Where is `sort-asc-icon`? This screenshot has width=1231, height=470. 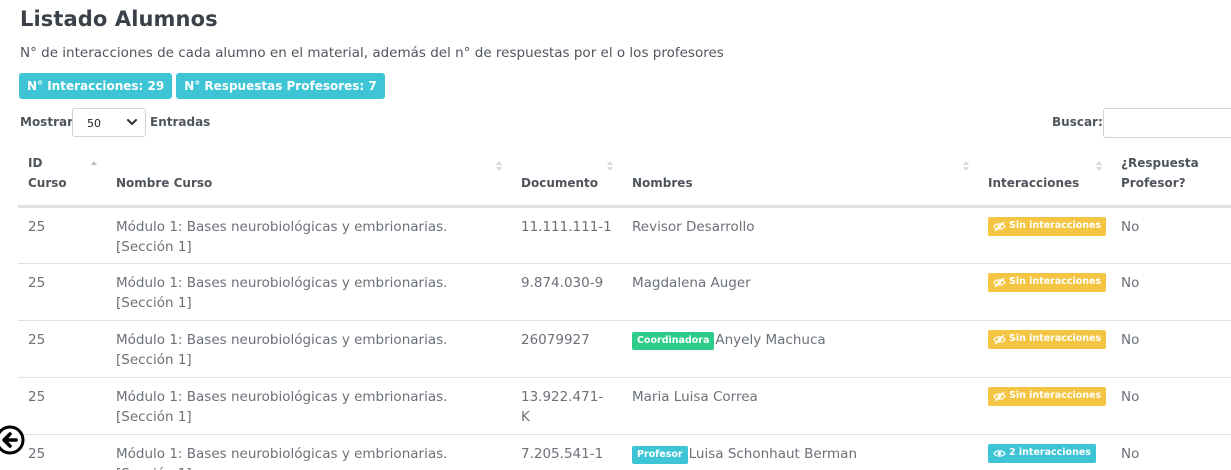 sort-asc-icon is located at coordinates (94, 163).